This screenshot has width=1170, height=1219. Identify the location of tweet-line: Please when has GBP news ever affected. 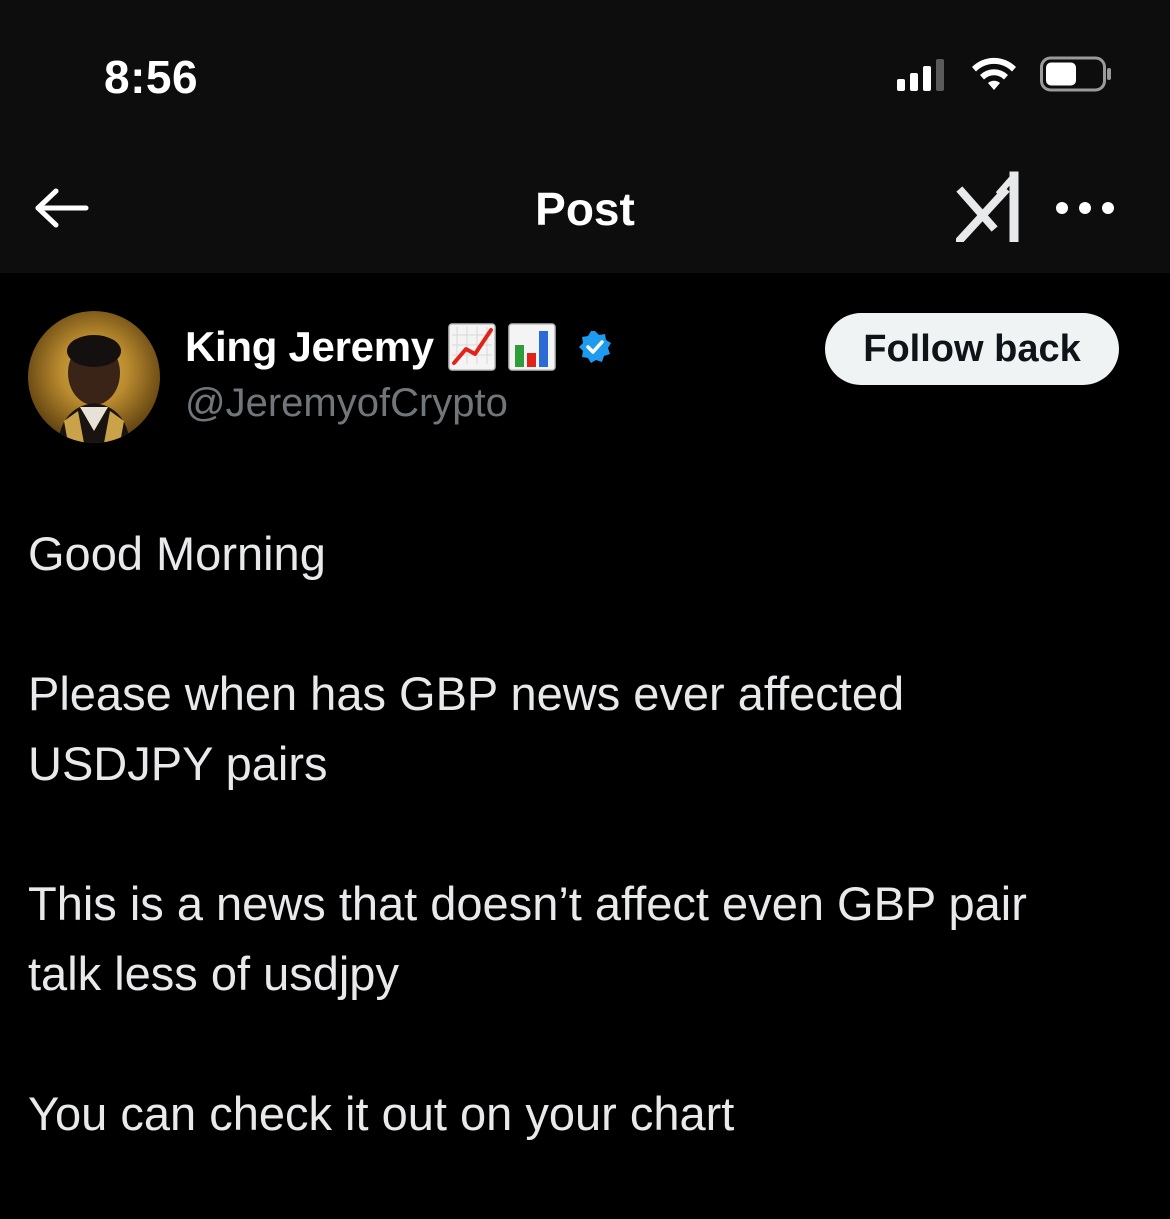
(466, 693).